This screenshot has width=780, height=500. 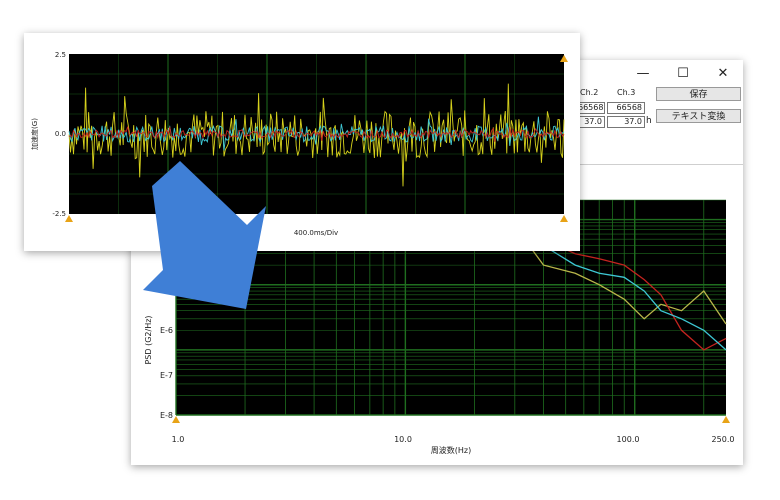 What do you see at coordinates (178, 439) in the screenshot?
I see `psd-x-tick-label: 1.0` at bounding box center [178, 439].